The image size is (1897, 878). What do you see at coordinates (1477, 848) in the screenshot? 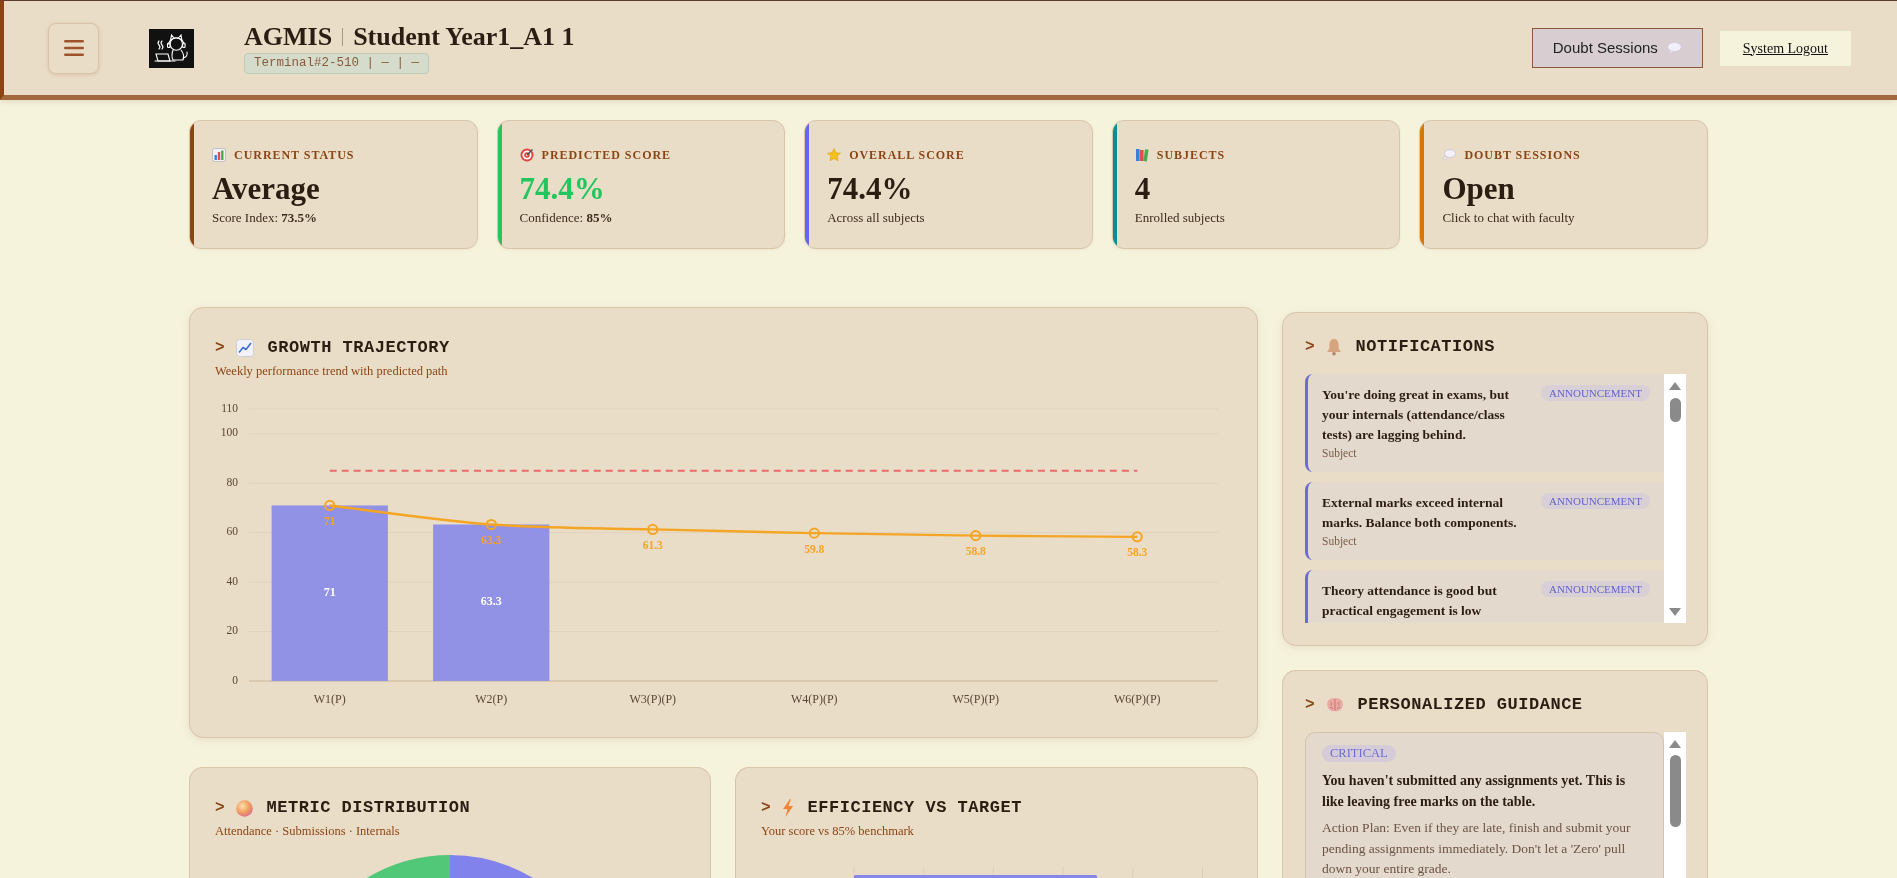
I see `action-plan-text: Action Plan: Even if they are late, finish and submit your pending assignments immediately. Don't let a 'Zero' pull down your entire grade.` at bounding box center [1477, 848].